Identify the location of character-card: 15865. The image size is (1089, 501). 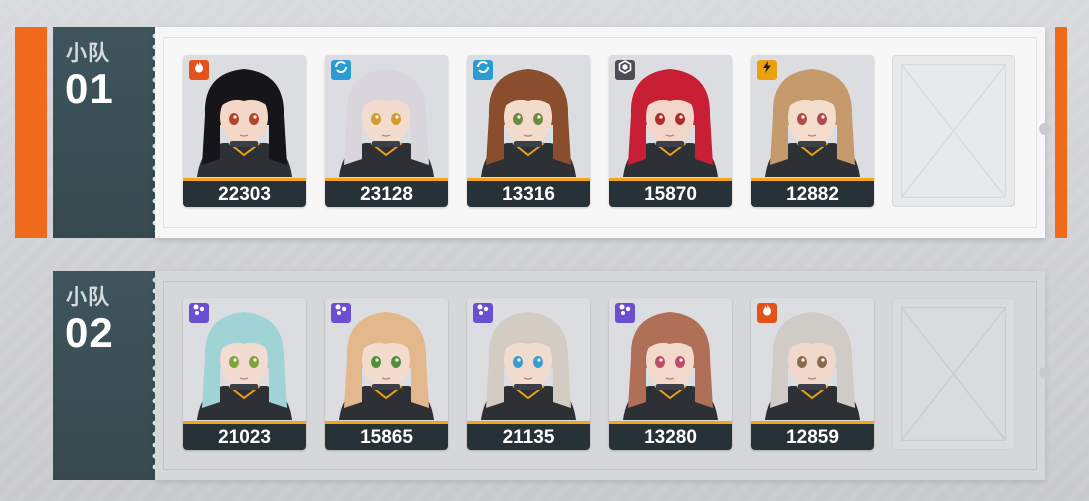
(386, 374).